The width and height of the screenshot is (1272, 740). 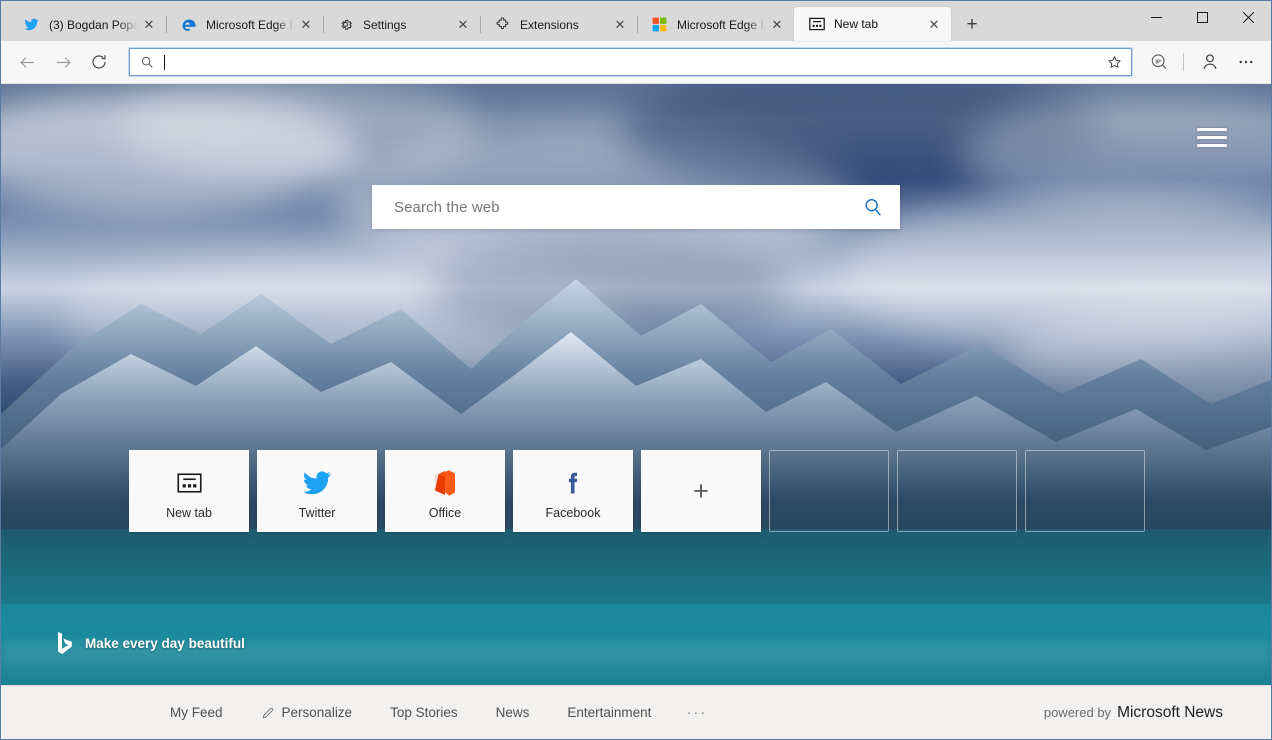 What do you see at coordinates (445, 513) in the screenshot?
I see `tile-label: Office` at bounding box center [445, 513].